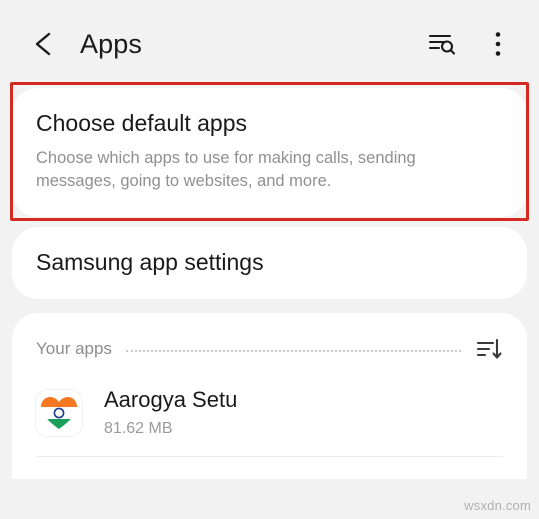 Image resolution: width=539 pixels, height=519 pixels. What do you see at coordinates (150, 261) in the screenshot?
I see `samsung-app-settings-title: Samsung app settings` at bounding box center [150, 261].